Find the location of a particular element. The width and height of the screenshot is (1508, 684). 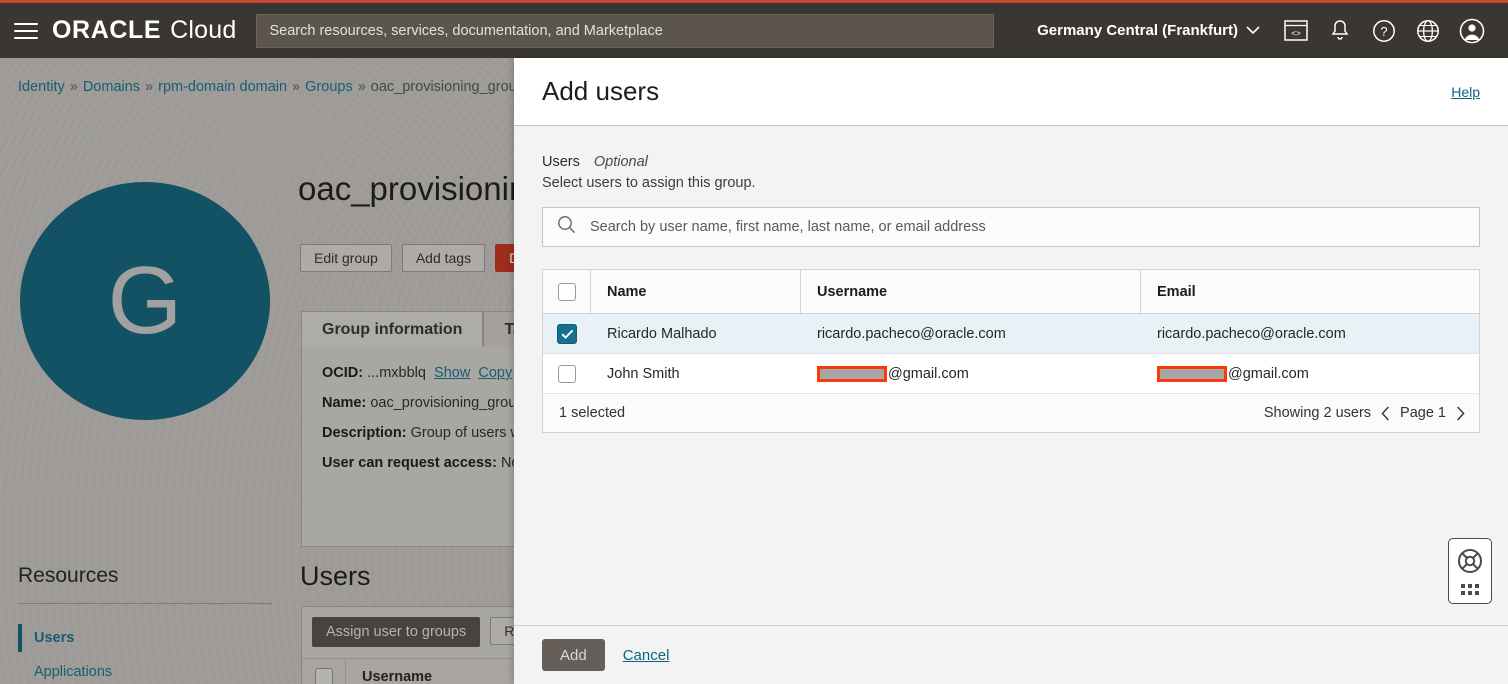

group-avatar: G is located at coordinates (145, 301).